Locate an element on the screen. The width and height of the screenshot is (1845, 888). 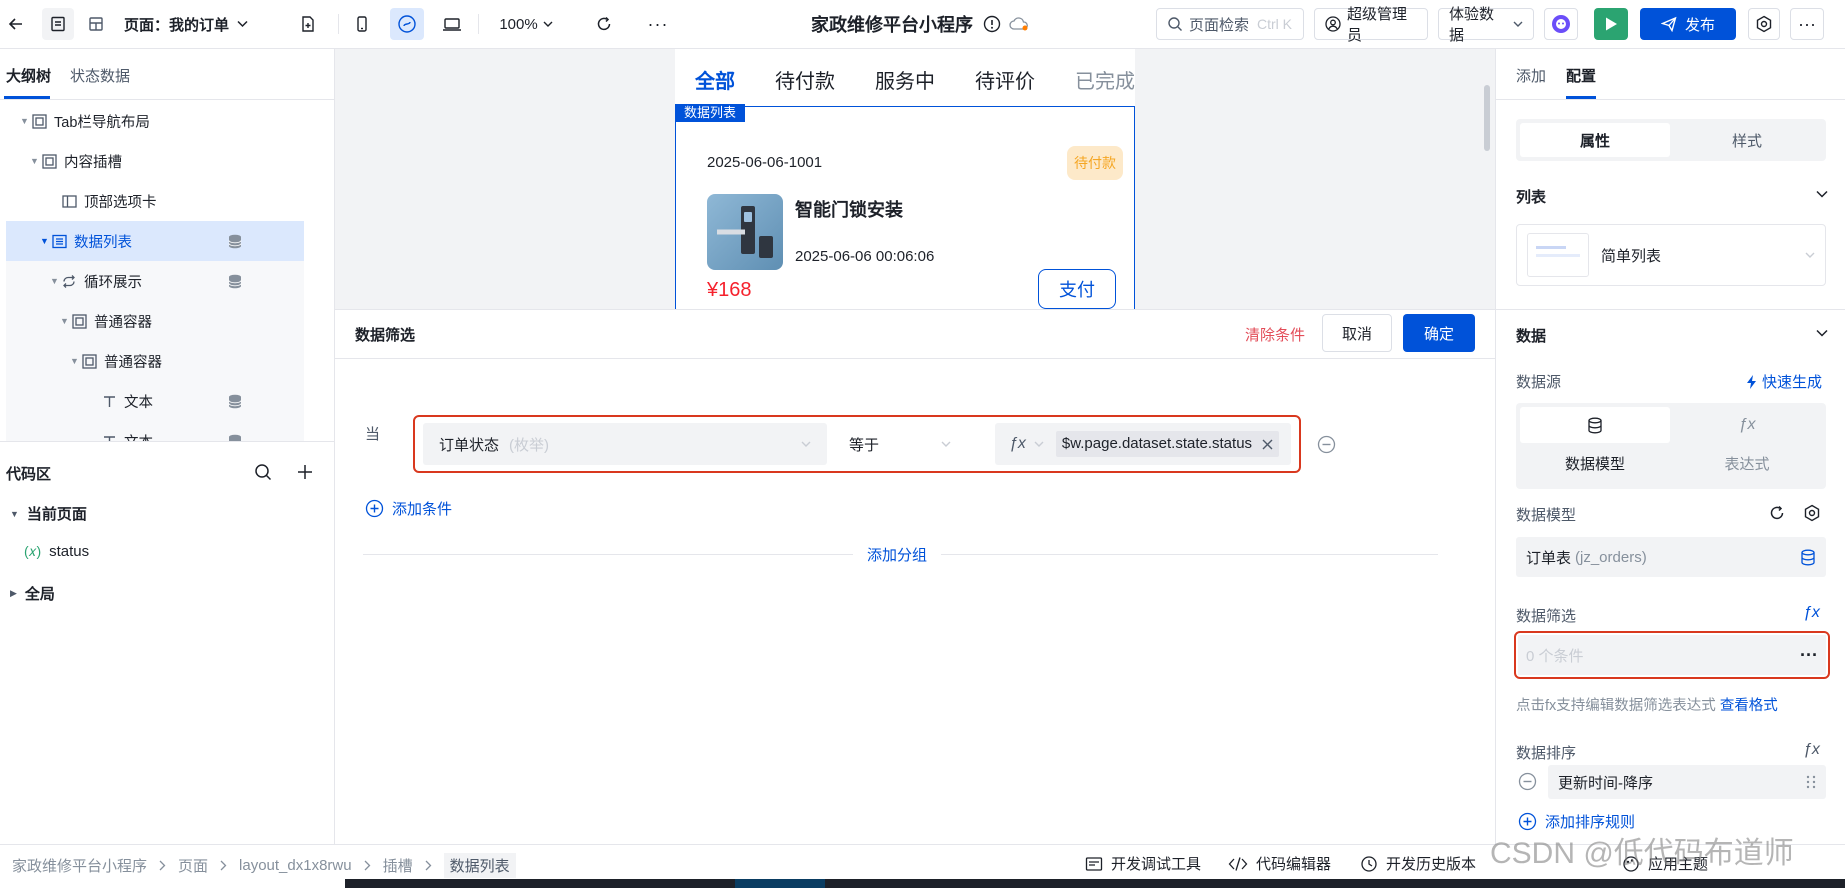
drag-handle-icon is located at coordinates (1811, 782).